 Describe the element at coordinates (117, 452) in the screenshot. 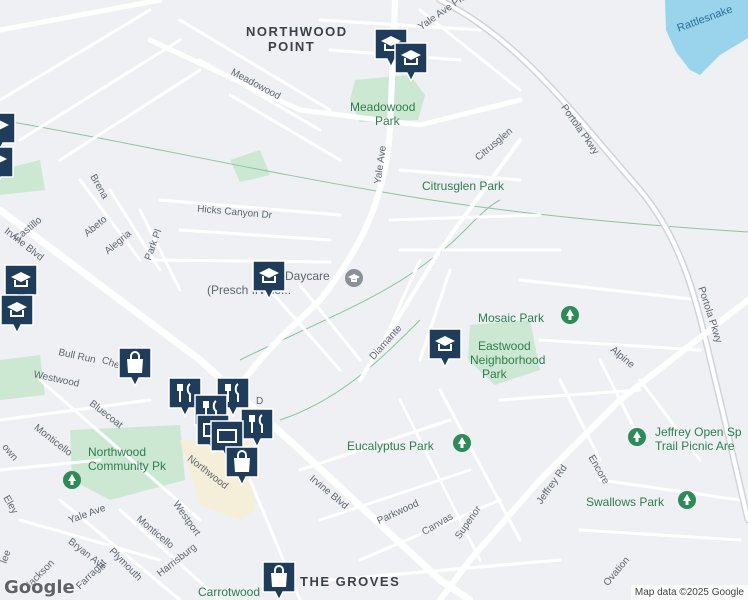

I see `park-label-northwood-community: Northwood` at that location.